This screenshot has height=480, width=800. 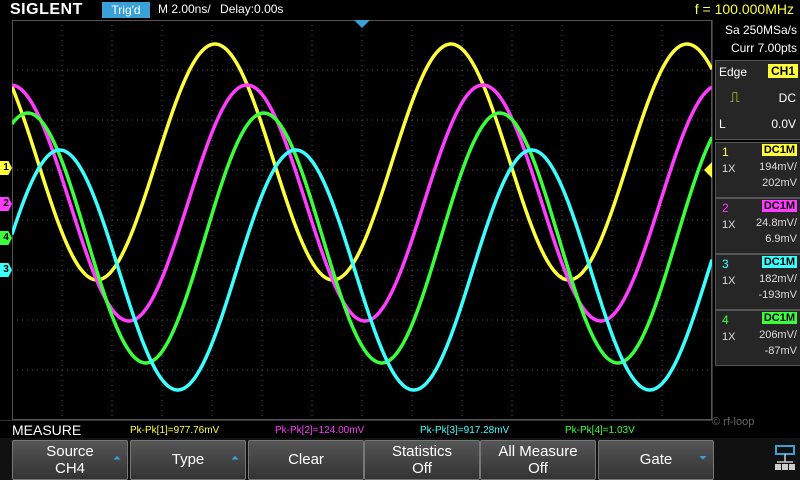 I want to click on channel-offset: -87mV, so click(x=780, y=351).